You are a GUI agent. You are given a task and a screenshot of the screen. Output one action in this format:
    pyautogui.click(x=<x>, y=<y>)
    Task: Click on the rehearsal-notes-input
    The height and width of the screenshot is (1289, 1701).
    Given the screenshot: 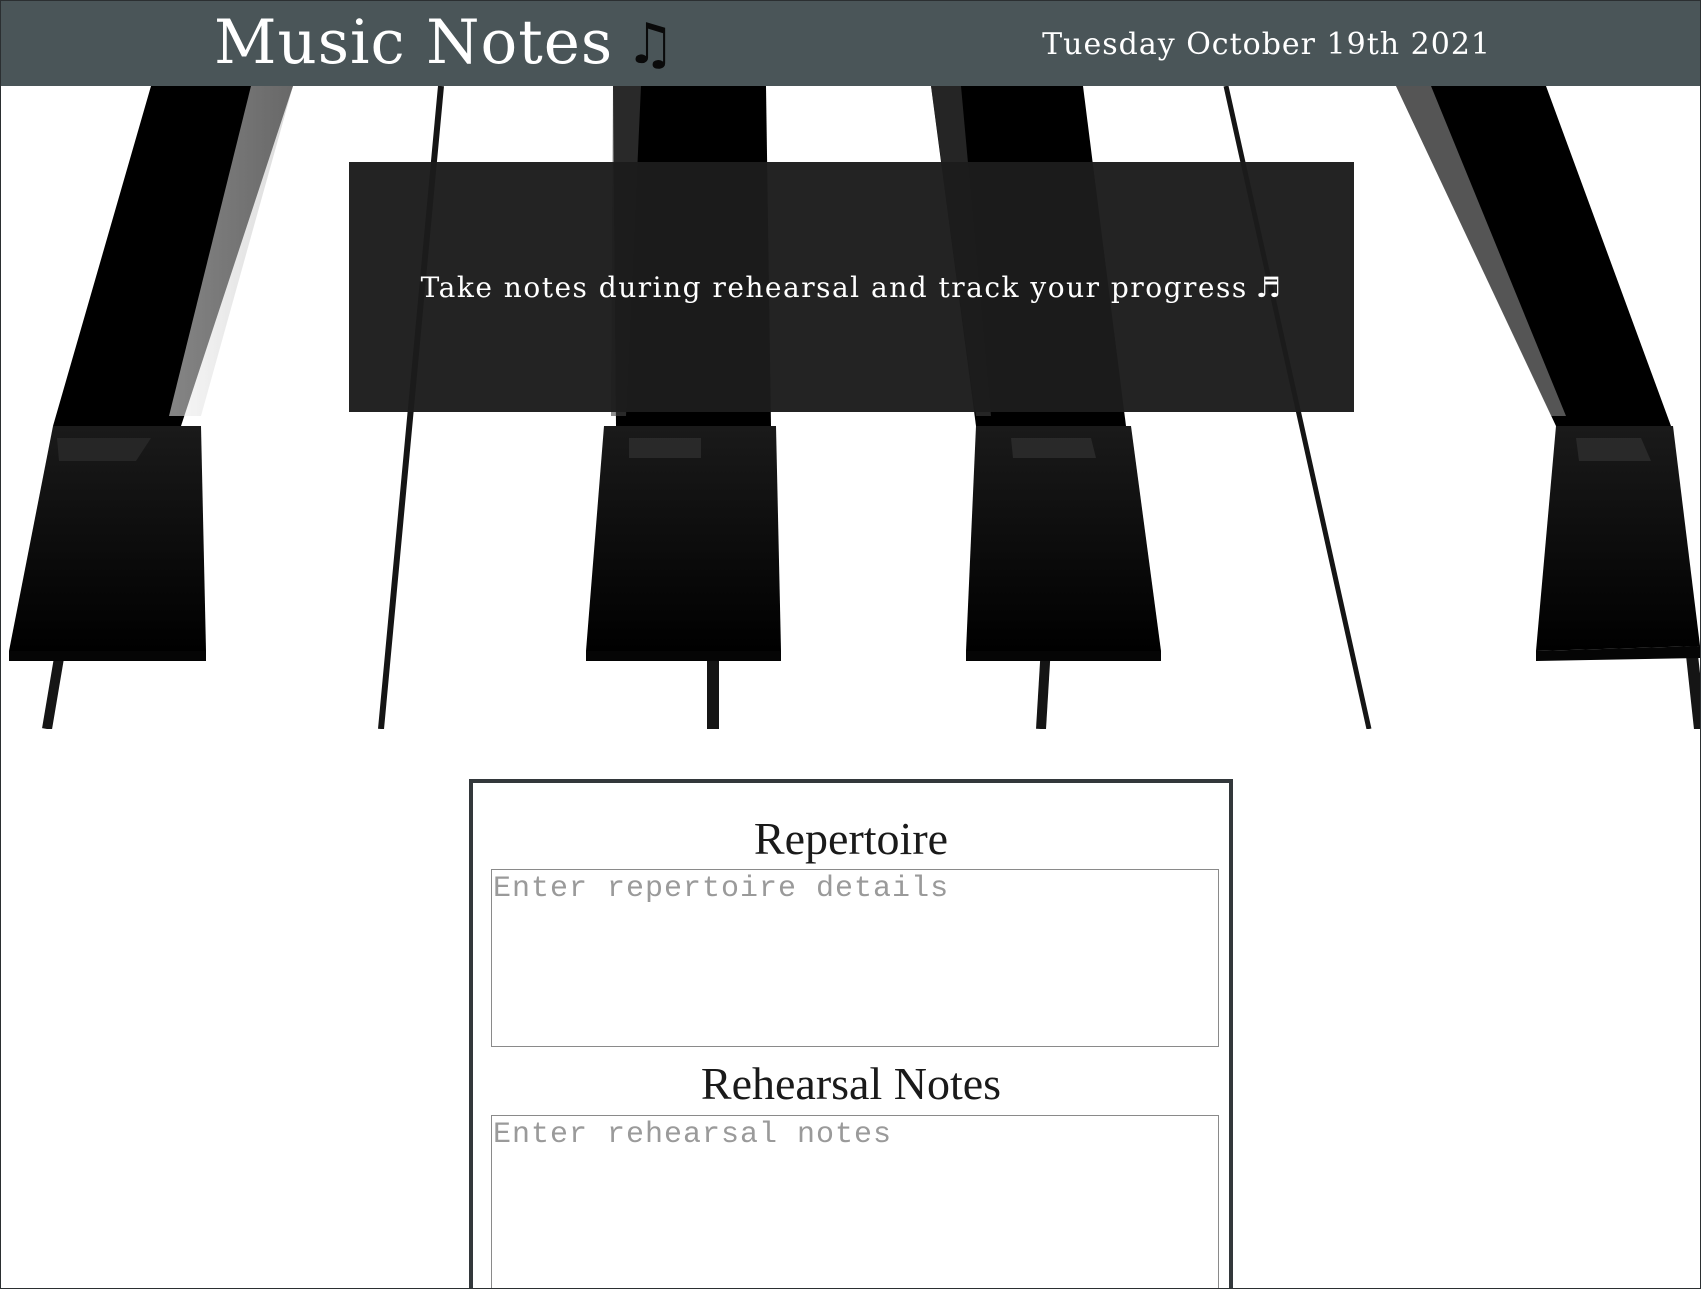 What is the action you would take?
    pyautogui.click(x=855, y=1201)
    